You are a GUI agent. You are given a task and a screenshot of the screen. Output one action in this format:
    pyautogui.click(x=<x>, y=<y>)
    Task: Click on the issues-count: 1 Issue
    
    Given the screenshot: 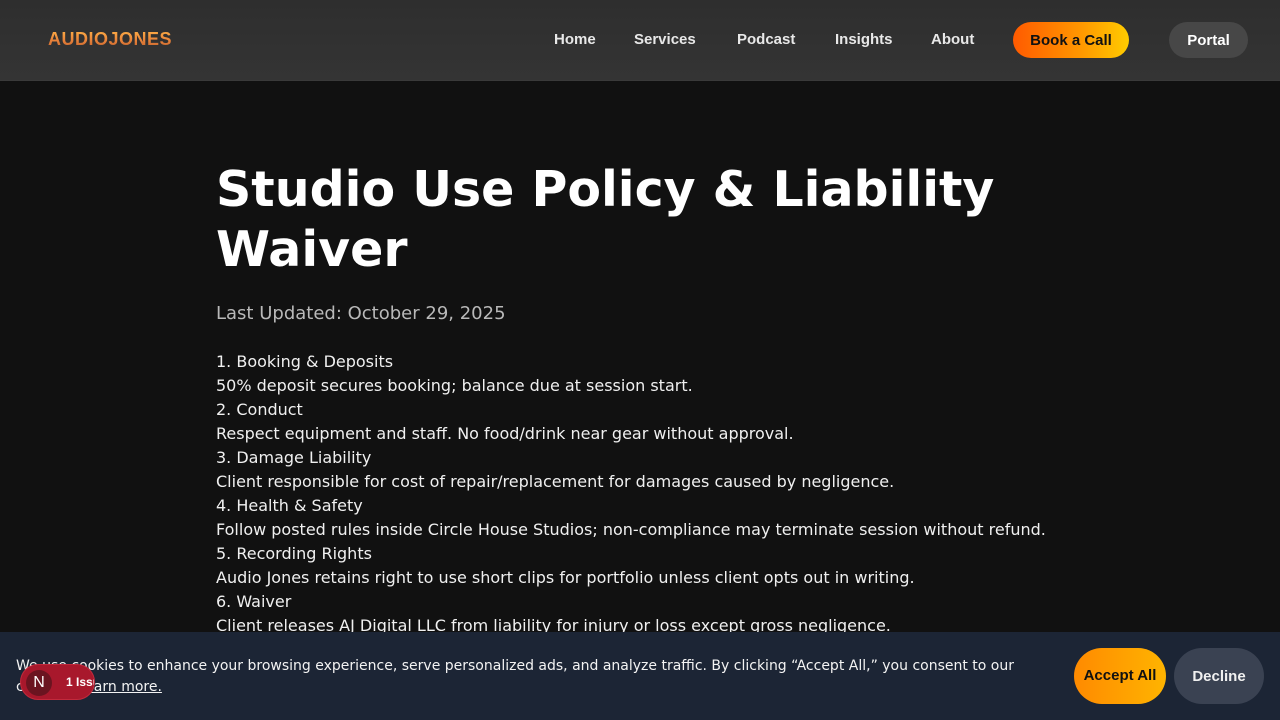 What is the action you would take?
    pyautogui.click(x=80, y=682)
    